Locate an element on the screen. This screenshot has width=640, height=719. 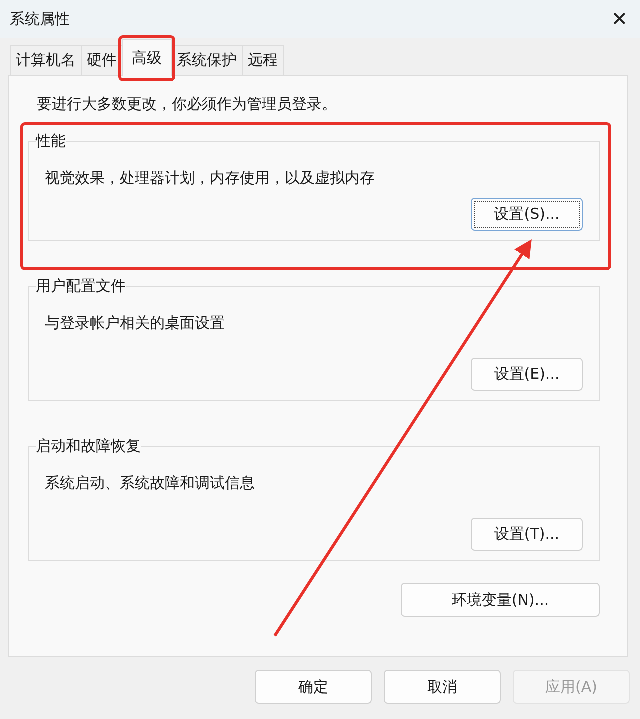
group-description: 系统启动、系统故障和调试信息 is located at coordinates (150, 483).